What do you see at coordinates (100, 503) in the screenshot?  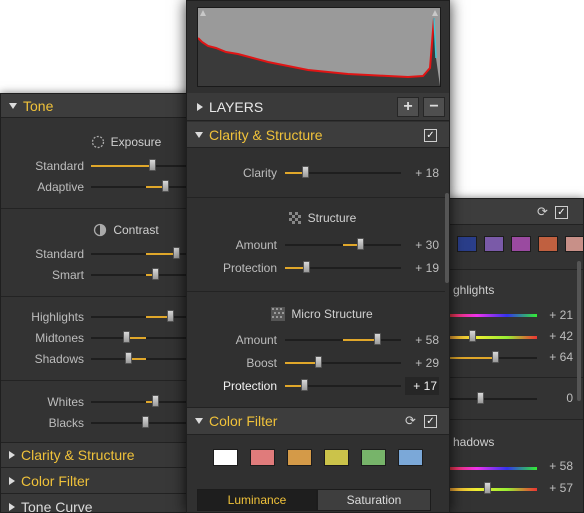 I see `tone-curve-collapsed-header: Tone Curve` at bounding box center [100, 503].